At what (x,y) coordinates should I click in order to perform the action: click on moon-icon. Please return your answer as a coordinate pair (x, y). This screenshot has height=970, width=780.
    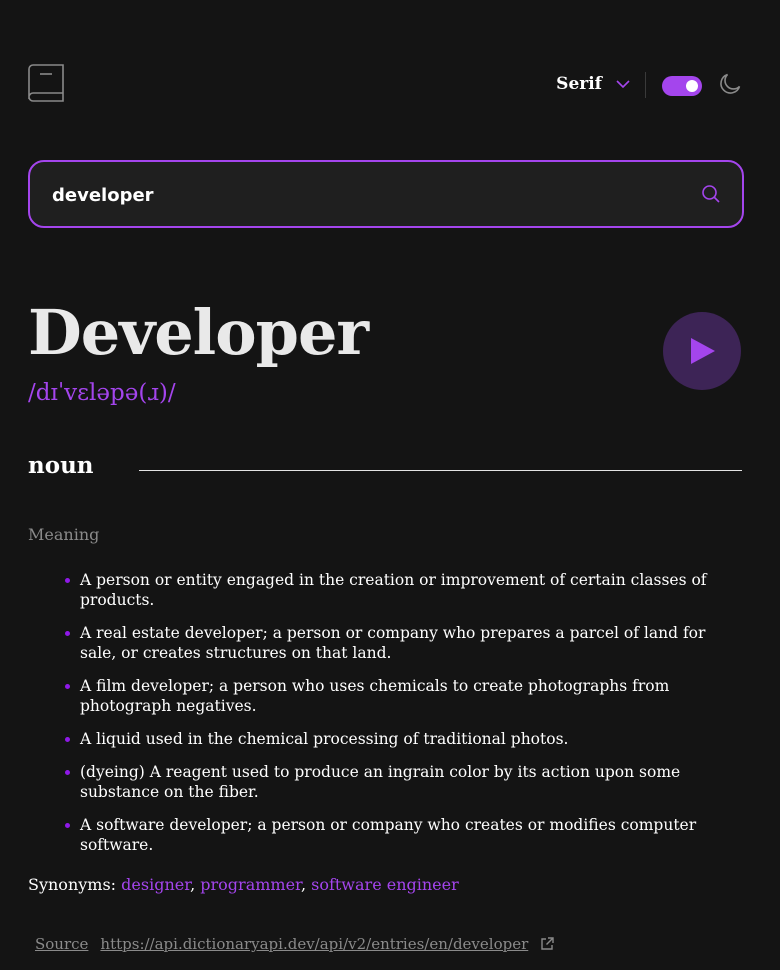
    Looking at the image, I should click on (730, 83).